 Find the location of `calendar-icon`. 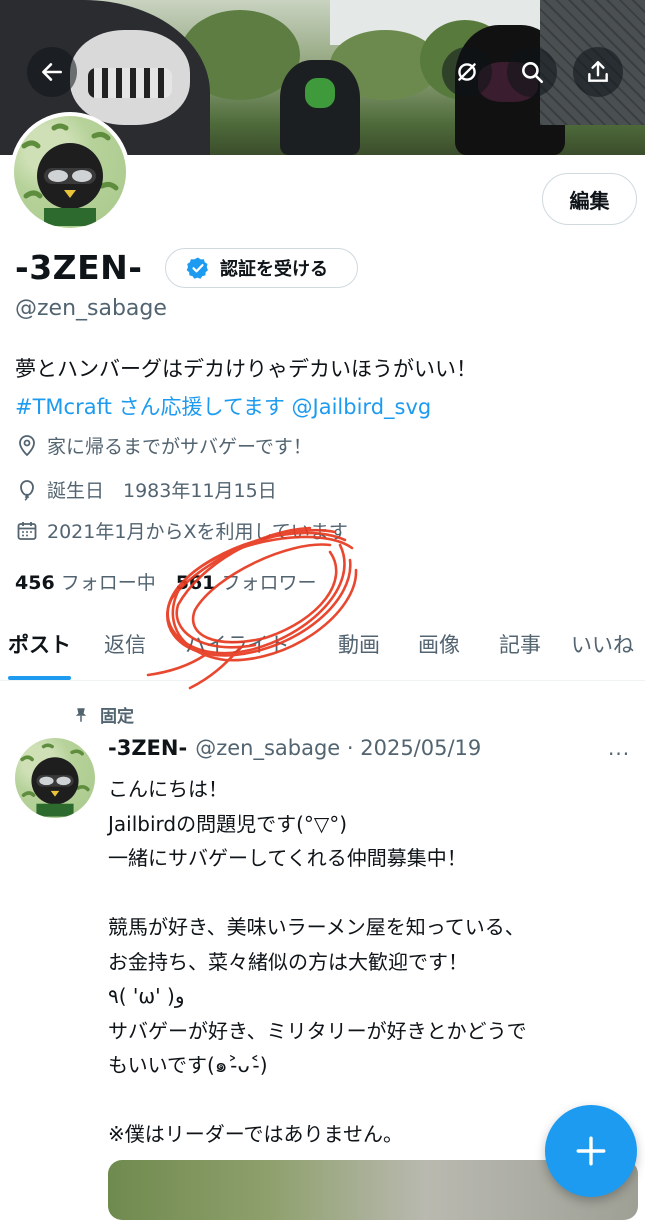

calendar-icon is located at coordinates (27, 530).